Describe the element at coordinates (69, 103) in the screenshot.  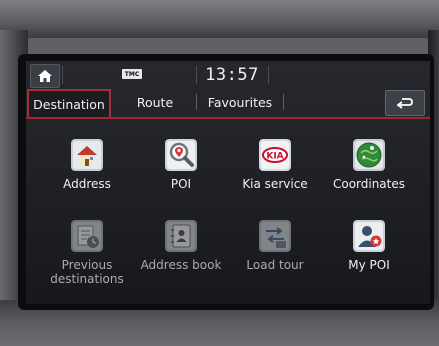
I see `tab-destination: Destination` at that location.